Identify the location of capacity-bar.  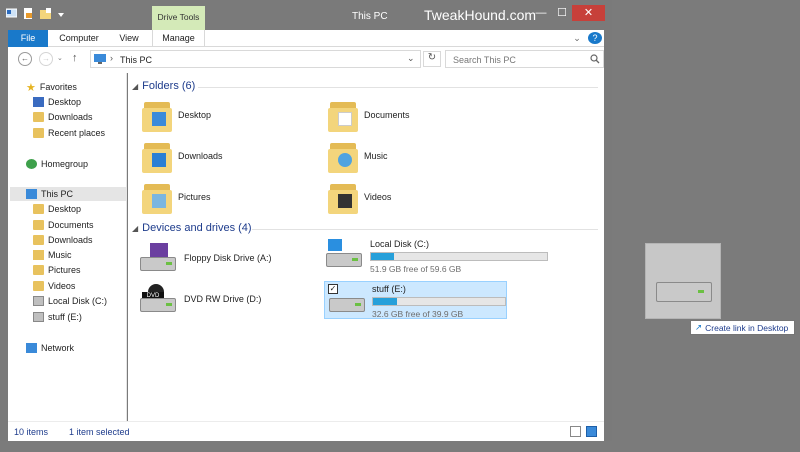
(439, 301).